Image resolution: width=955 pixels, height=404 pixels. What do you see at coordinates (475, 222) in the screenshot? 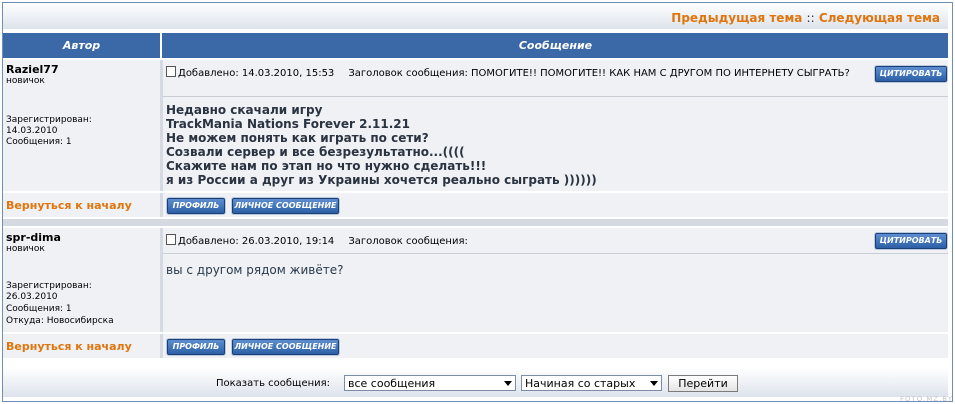
I see `post-spacer` at bounding box center [475, 222].